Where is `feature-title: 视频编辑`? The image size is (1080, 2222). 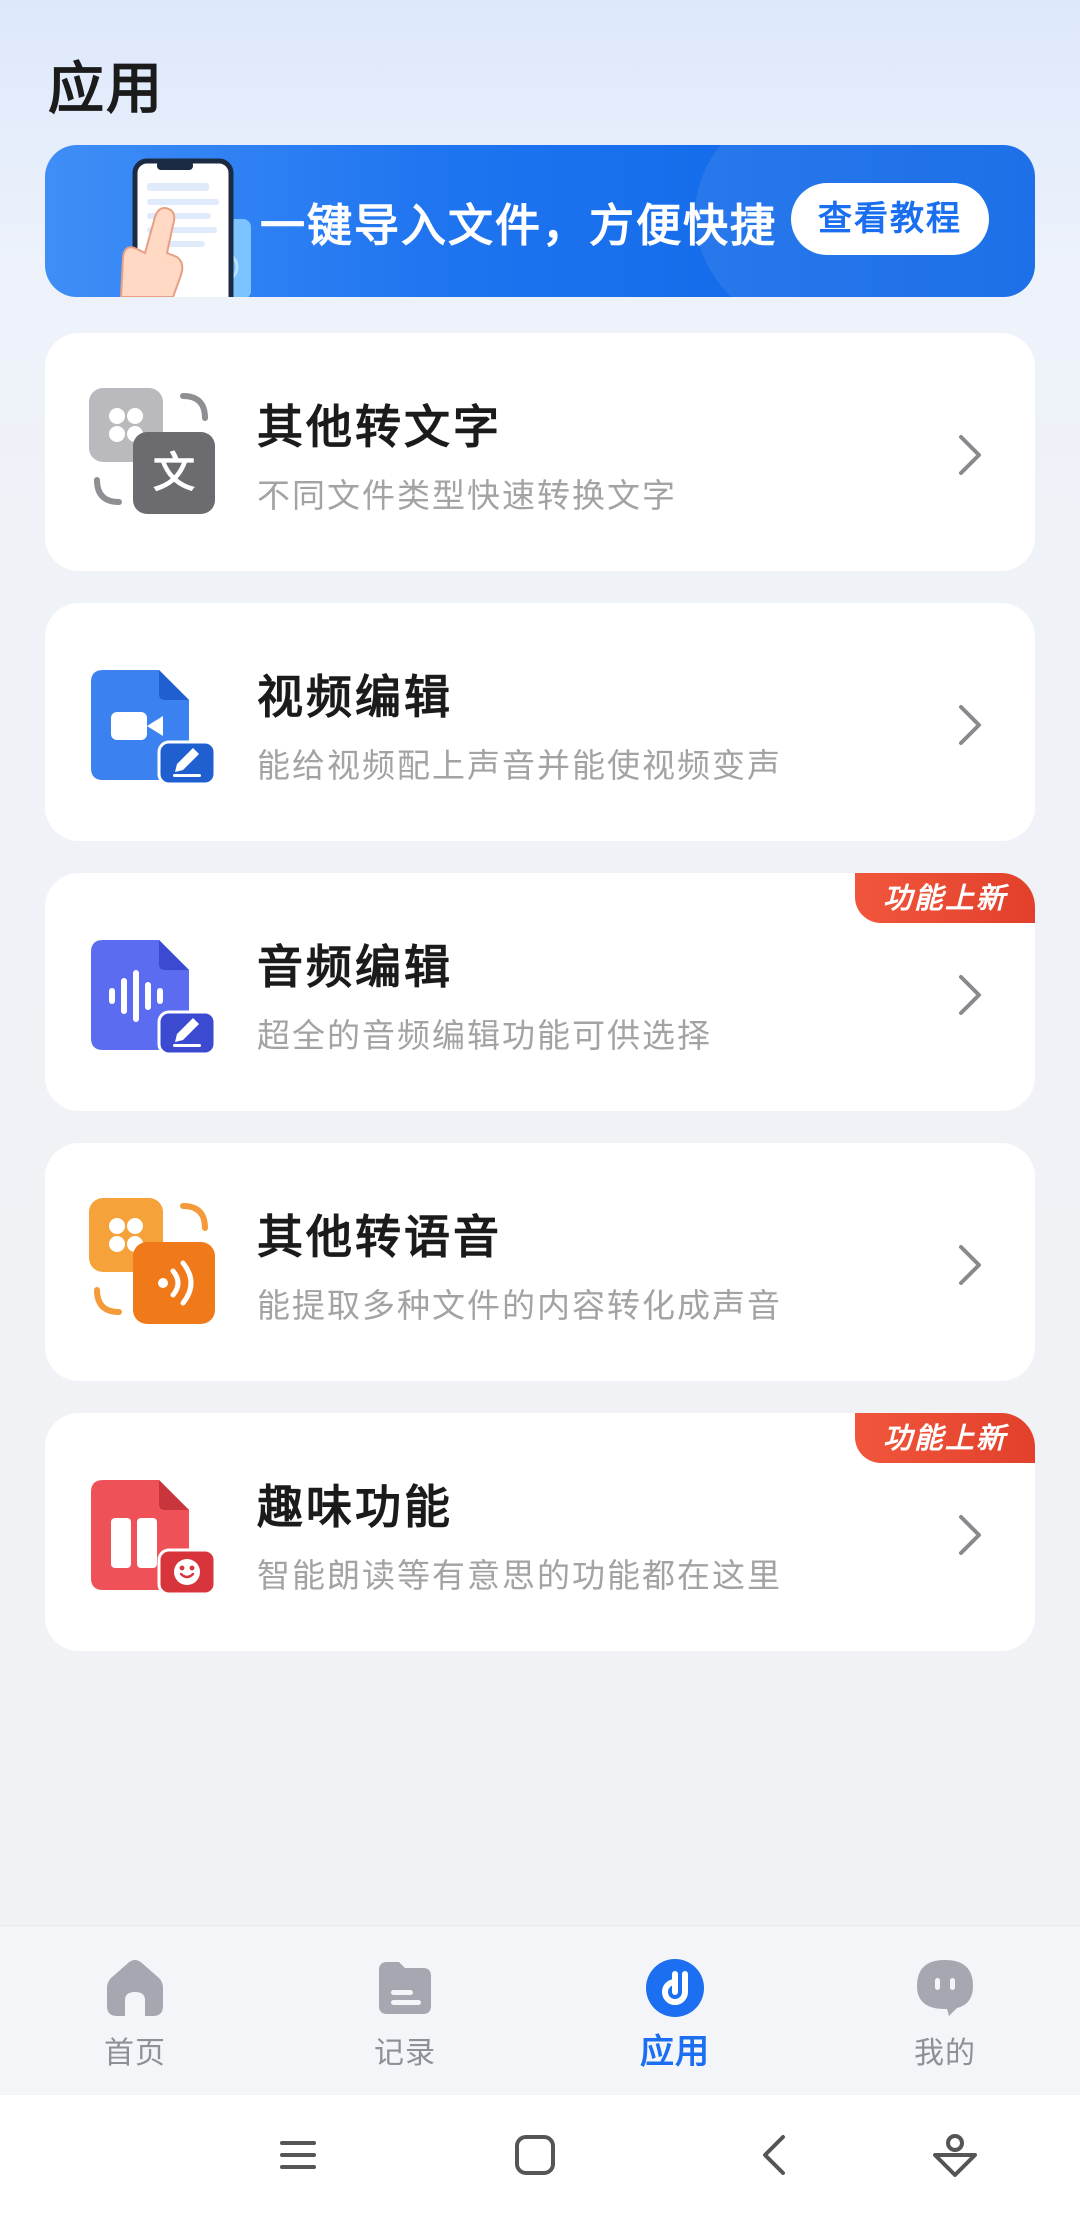
feature-title: 视频编辑 is located at coordinates (355, 697).